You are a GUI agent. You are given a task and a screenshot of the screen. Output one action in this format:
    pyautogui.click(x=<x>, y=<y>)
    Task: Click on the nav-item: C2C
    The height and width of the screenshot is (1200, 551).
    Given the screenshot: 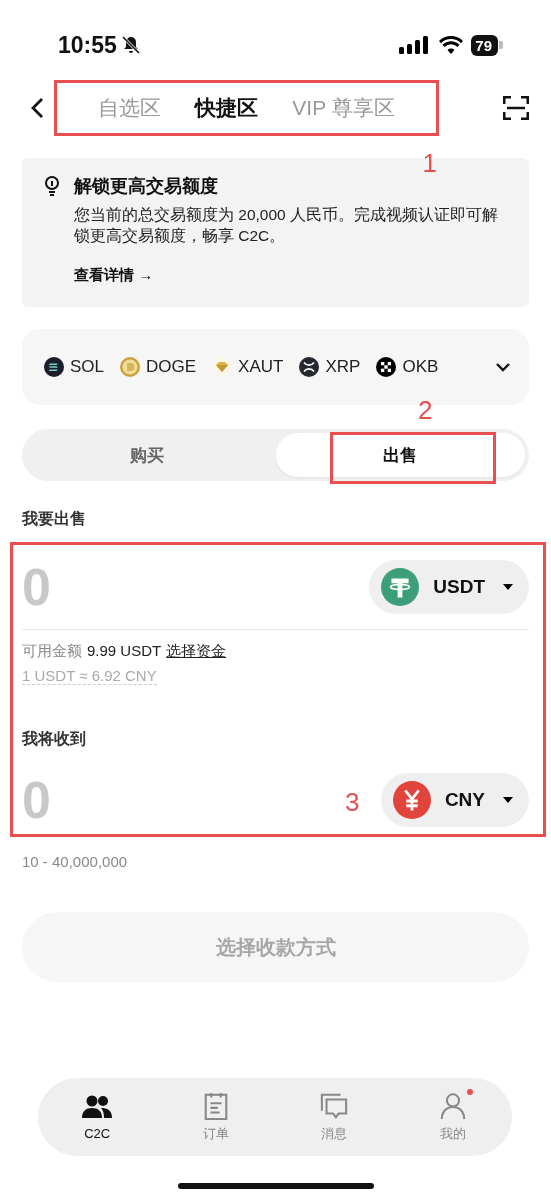 What is the action you would take?
    pyautogui.click(x=97, y=1117)
    